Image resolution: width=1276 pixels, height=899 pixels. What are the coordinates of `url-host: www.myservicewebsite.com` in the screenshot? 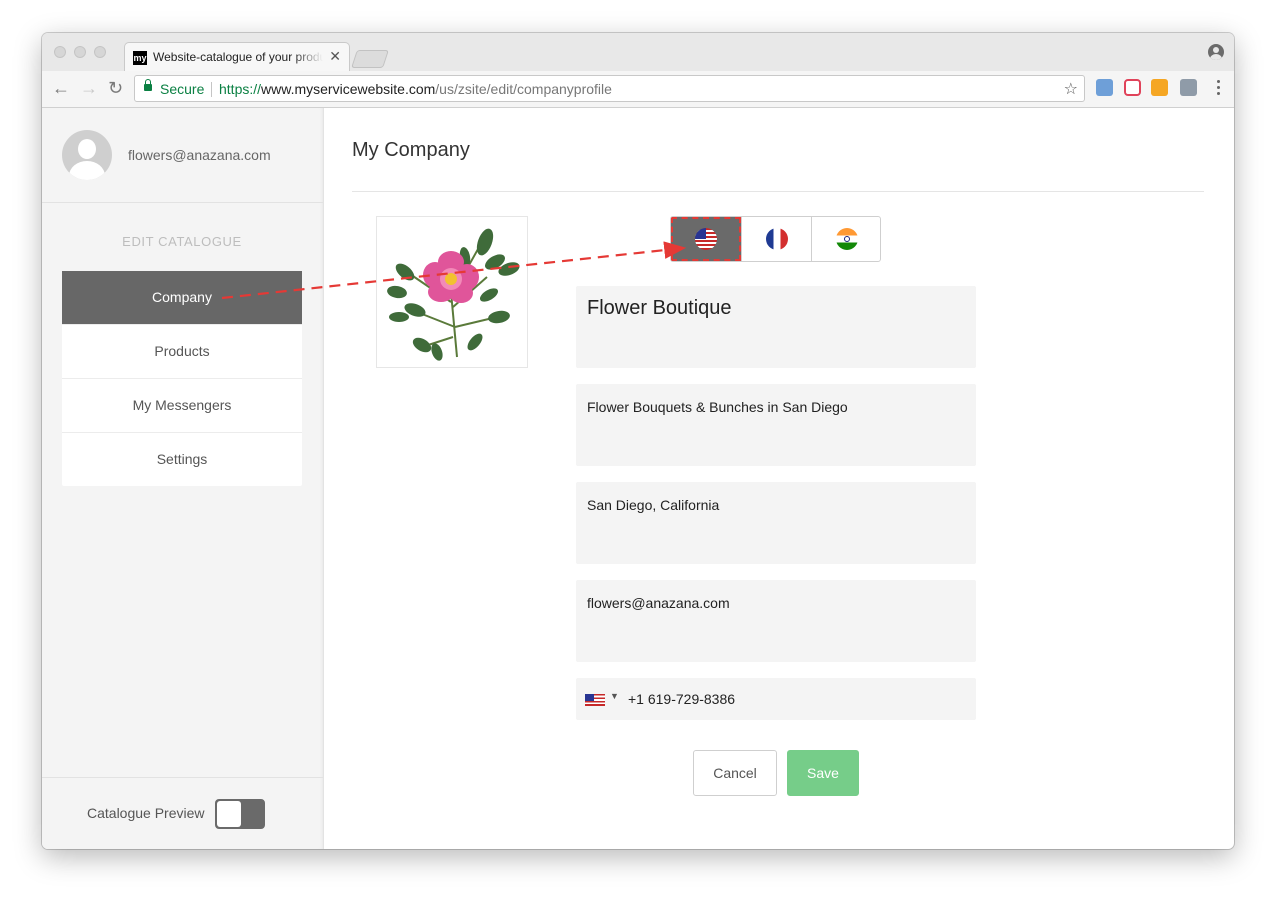 It's located at (348, 89).